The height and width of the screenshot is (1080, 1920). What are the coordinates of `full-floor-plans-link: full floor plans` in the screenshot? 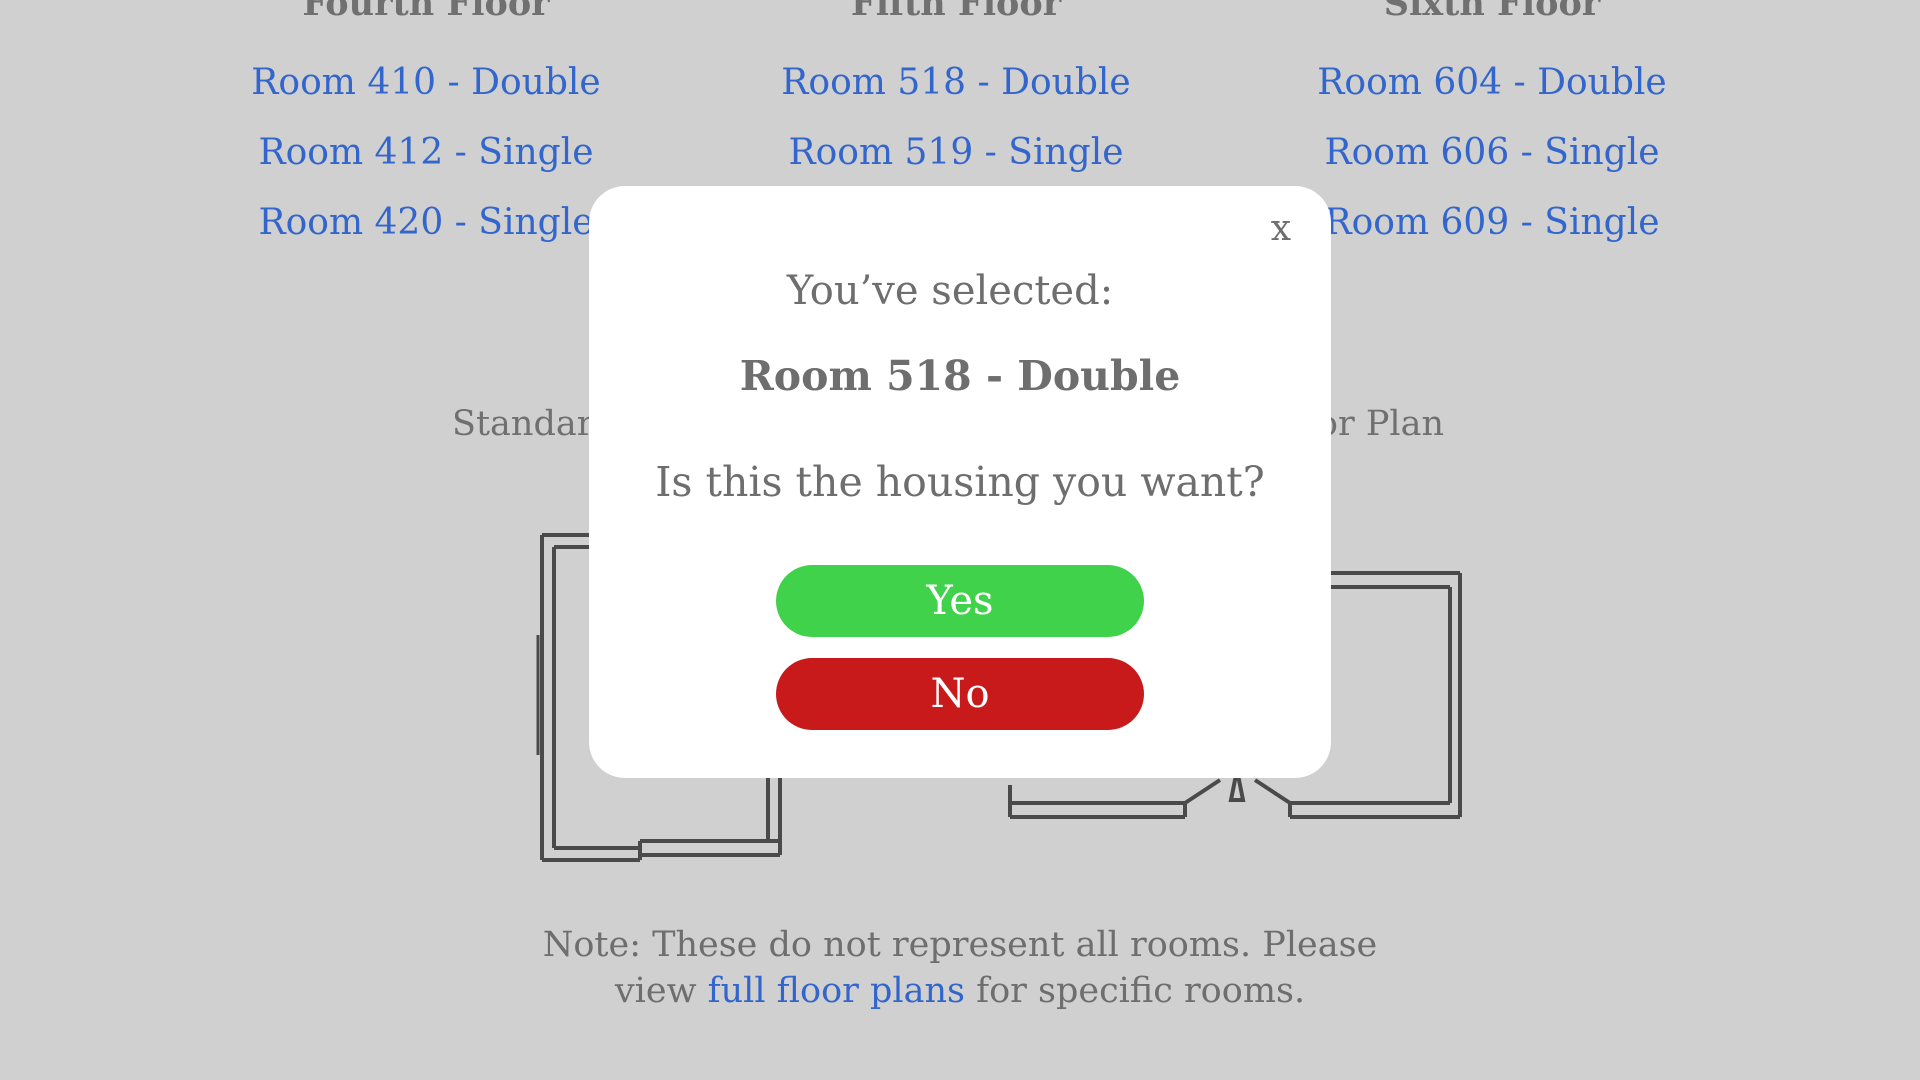 It's located at (836, 991).